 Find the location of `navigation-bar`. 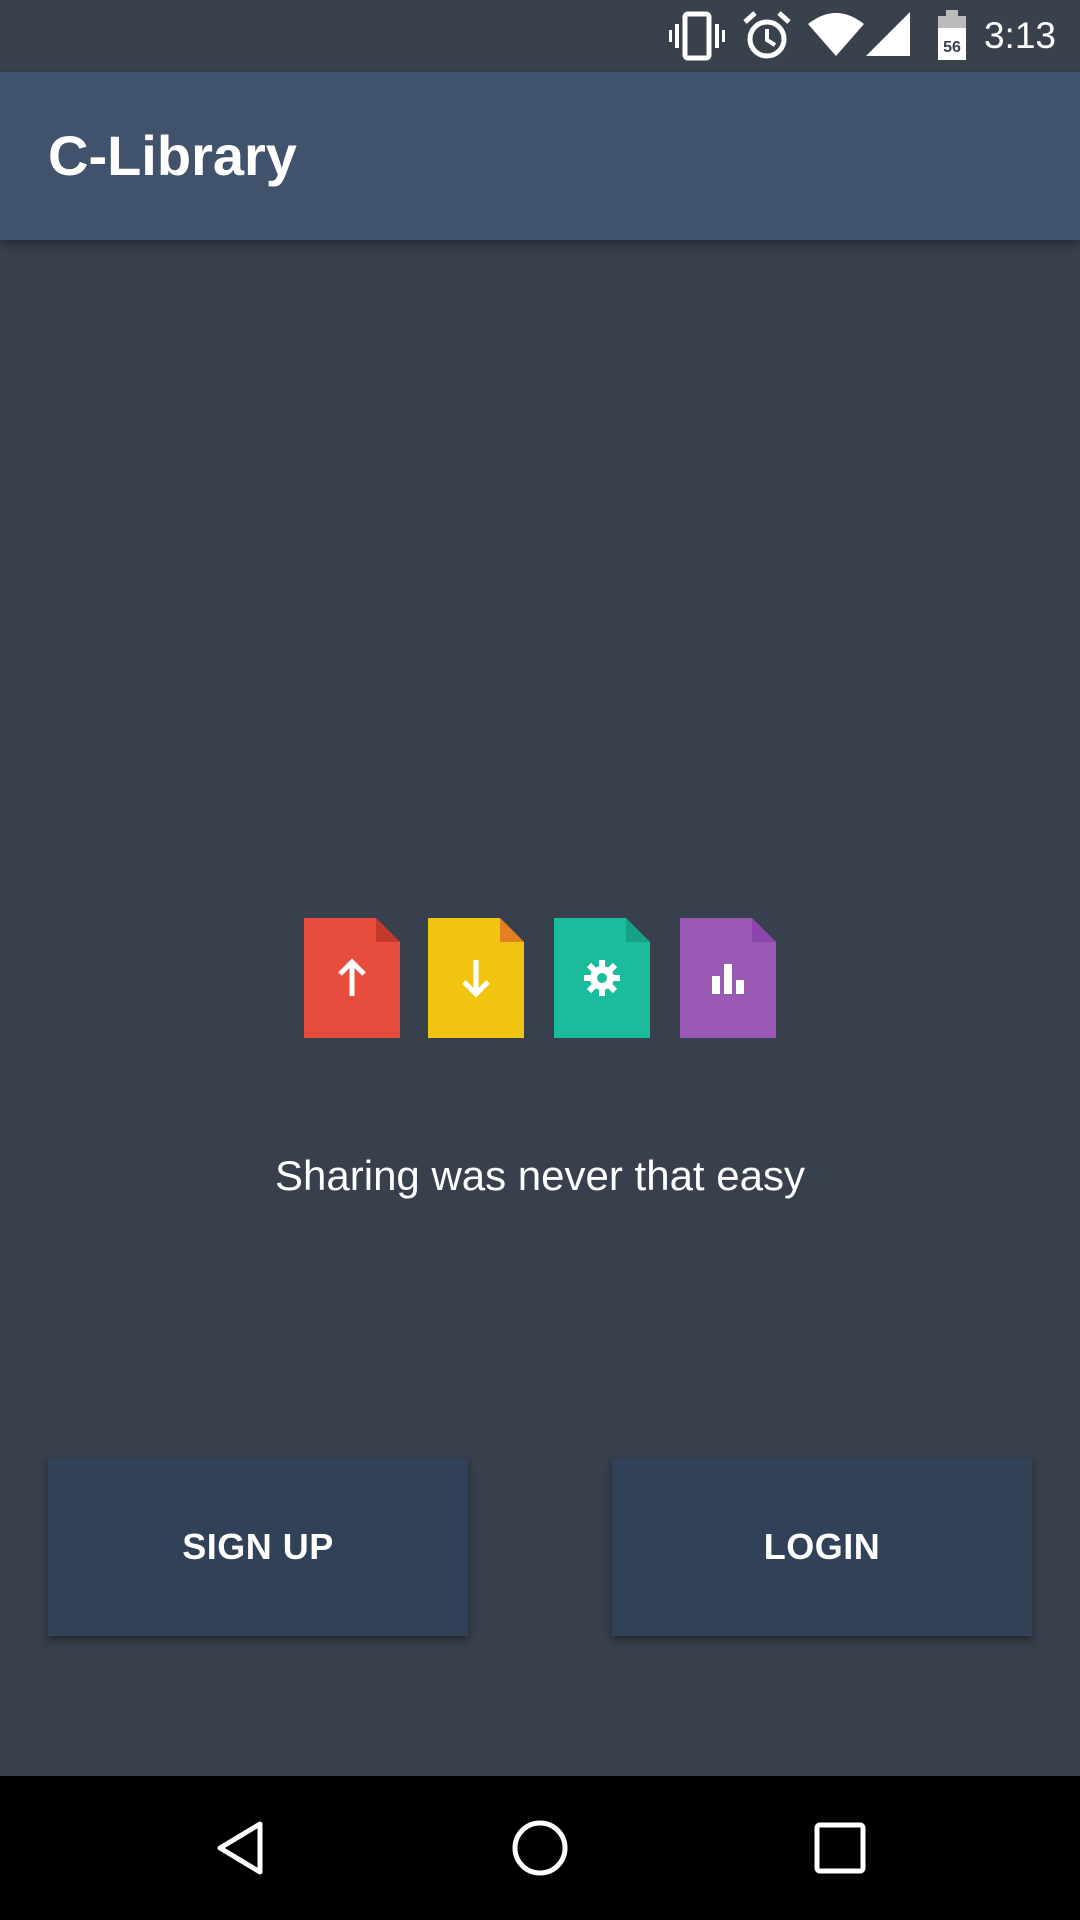

navigation-bar is located at coordinates (540, 1848).